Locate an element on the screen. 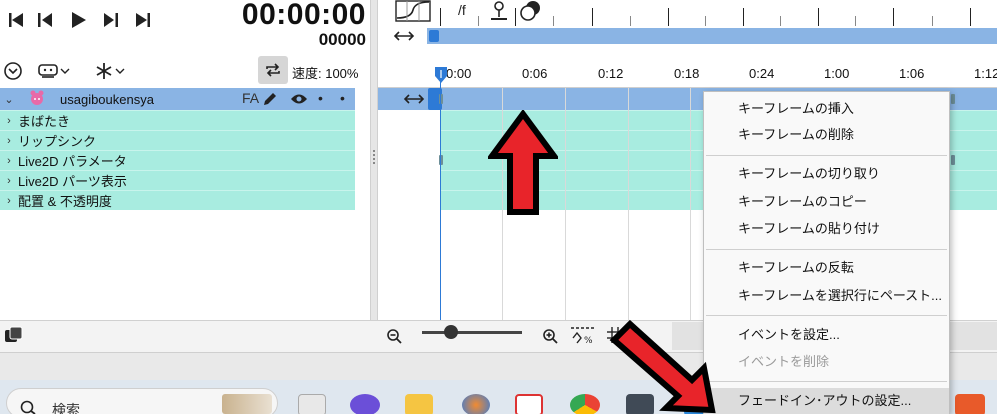 Image resolution: width=997 pixels, height=414 pixels. search-icon is located at coordinates (28, 407).